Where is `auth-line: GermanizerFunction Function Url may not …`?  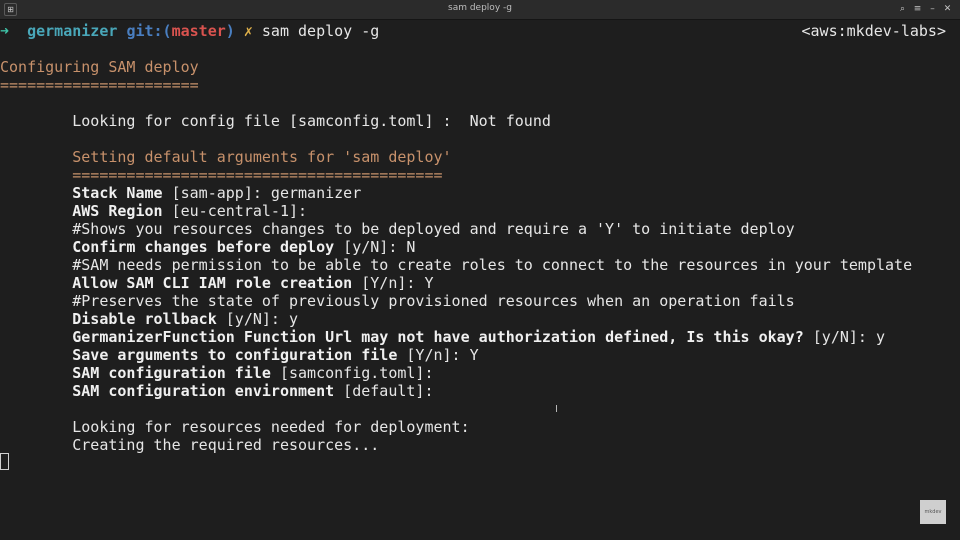
auth-line: GermanizerFunction Function Url may not … is located at coordinates (442, 337).